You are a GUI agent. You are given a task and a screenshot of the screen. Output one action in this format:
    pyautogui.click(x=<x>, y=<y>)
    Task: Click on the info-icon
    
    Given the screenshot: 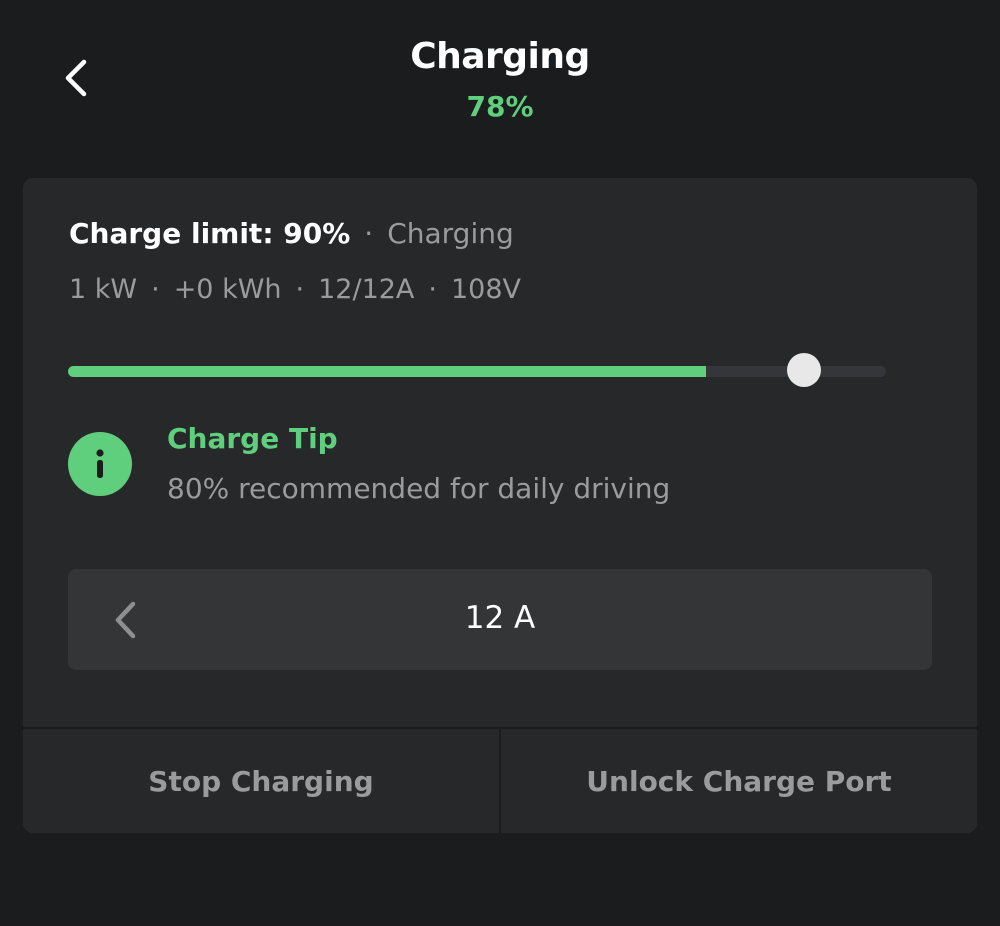 What is the action you would take?
    pyautogui.click(x=100, y=464)
    